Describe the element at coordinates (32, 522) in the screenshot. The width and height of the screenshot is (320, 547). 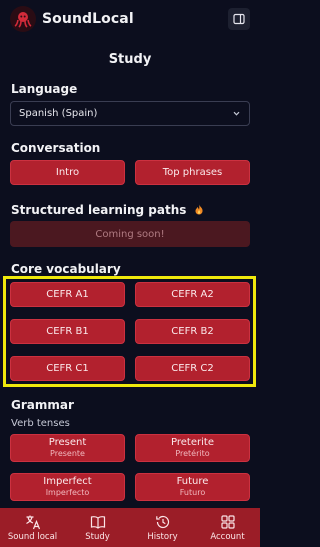
I see `translate-icon` at that location.